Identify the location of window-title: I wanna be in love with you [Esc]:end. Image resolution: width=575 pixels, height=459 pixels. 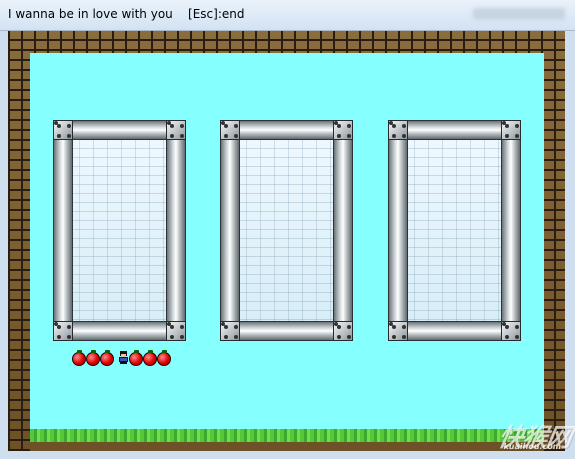
(126, 14).